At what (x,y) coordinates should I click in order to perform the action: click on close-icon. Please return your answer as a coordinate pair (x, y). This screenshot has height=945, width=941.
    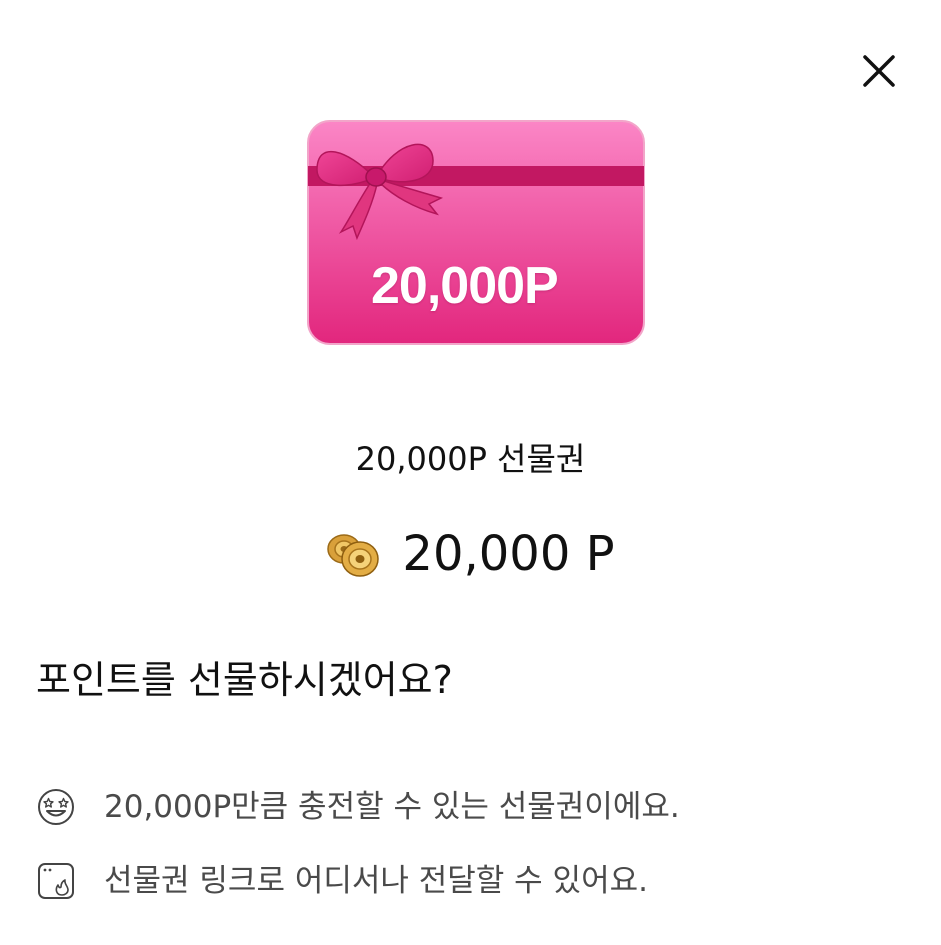
    Looking at the image, I should click on (879, 71).